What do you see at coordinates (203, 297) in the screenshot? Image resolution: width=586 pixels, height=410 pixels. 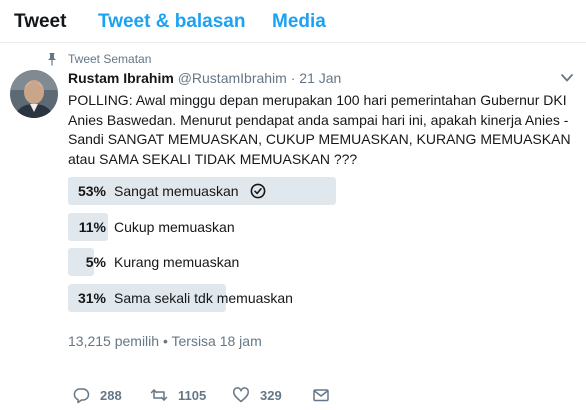 I see `poll-label: Sama sekali tdk memuaskan` at bounding box center [203, 297].